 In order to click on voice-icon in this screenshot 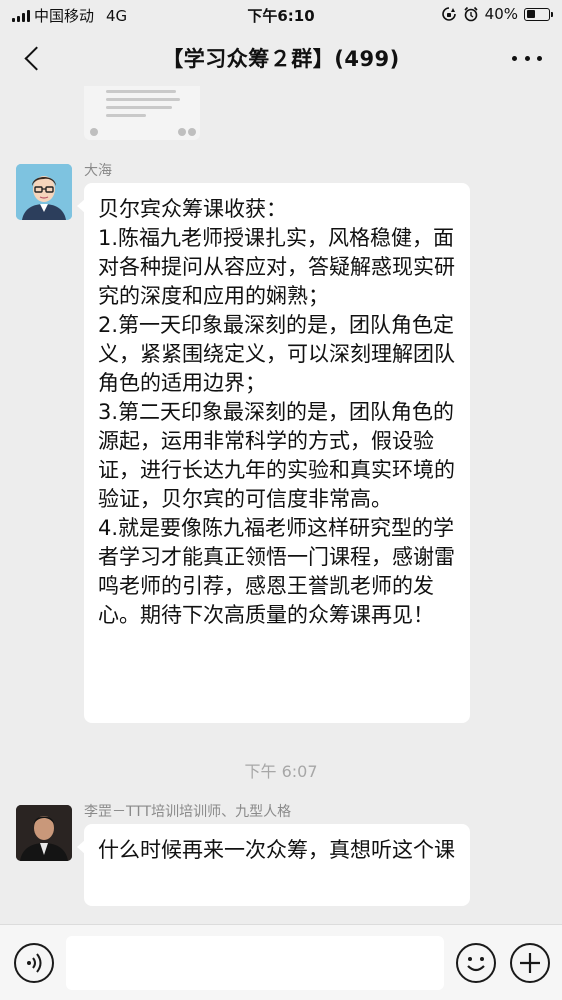, I will do `click(34, 963)`.